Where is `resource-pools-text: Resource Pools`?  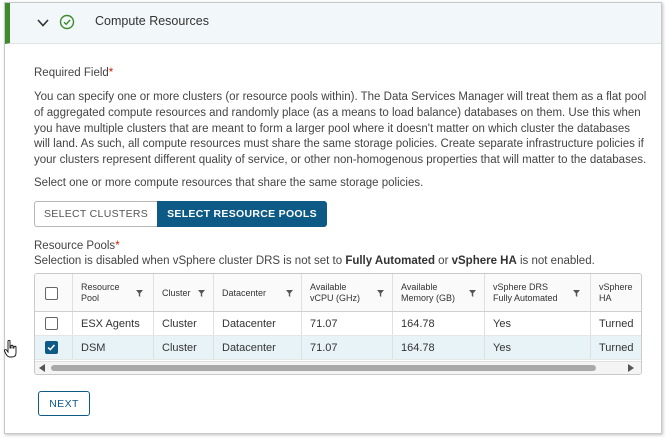 resource-pools-text: Resource Pools is located at coordinates (75, 246).